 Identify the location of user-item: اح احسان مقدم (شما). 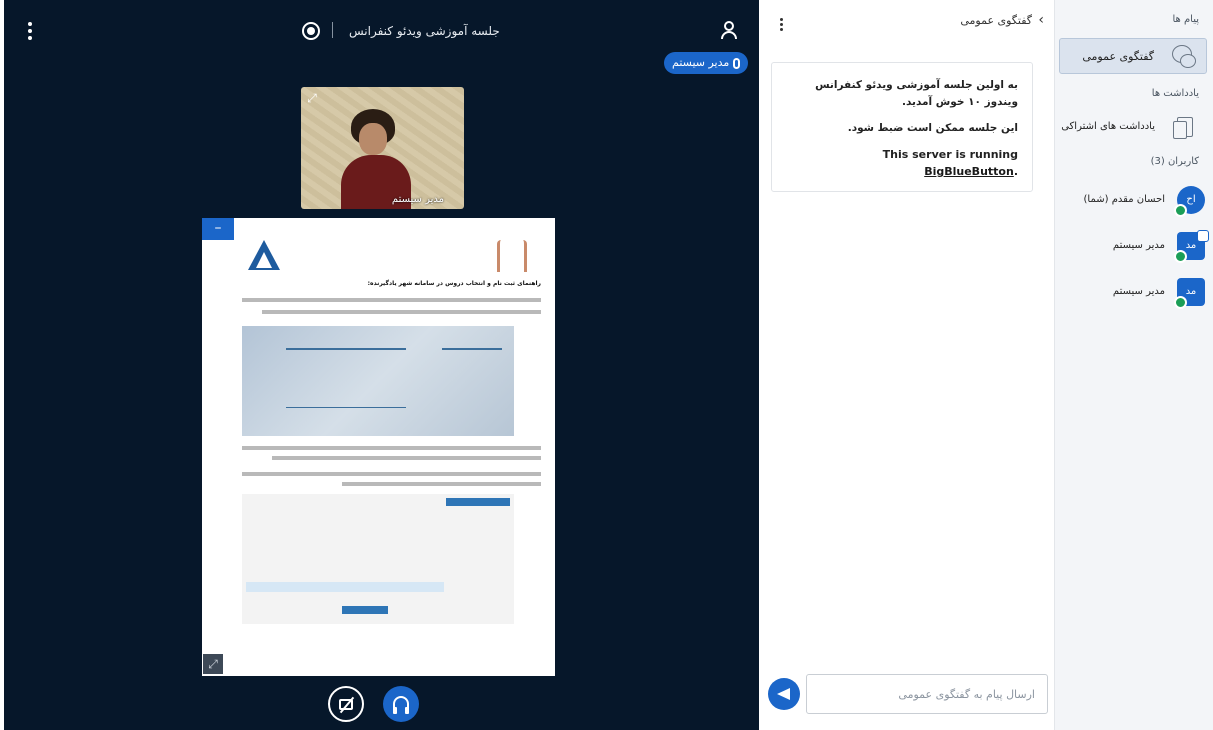
(1133, 202).